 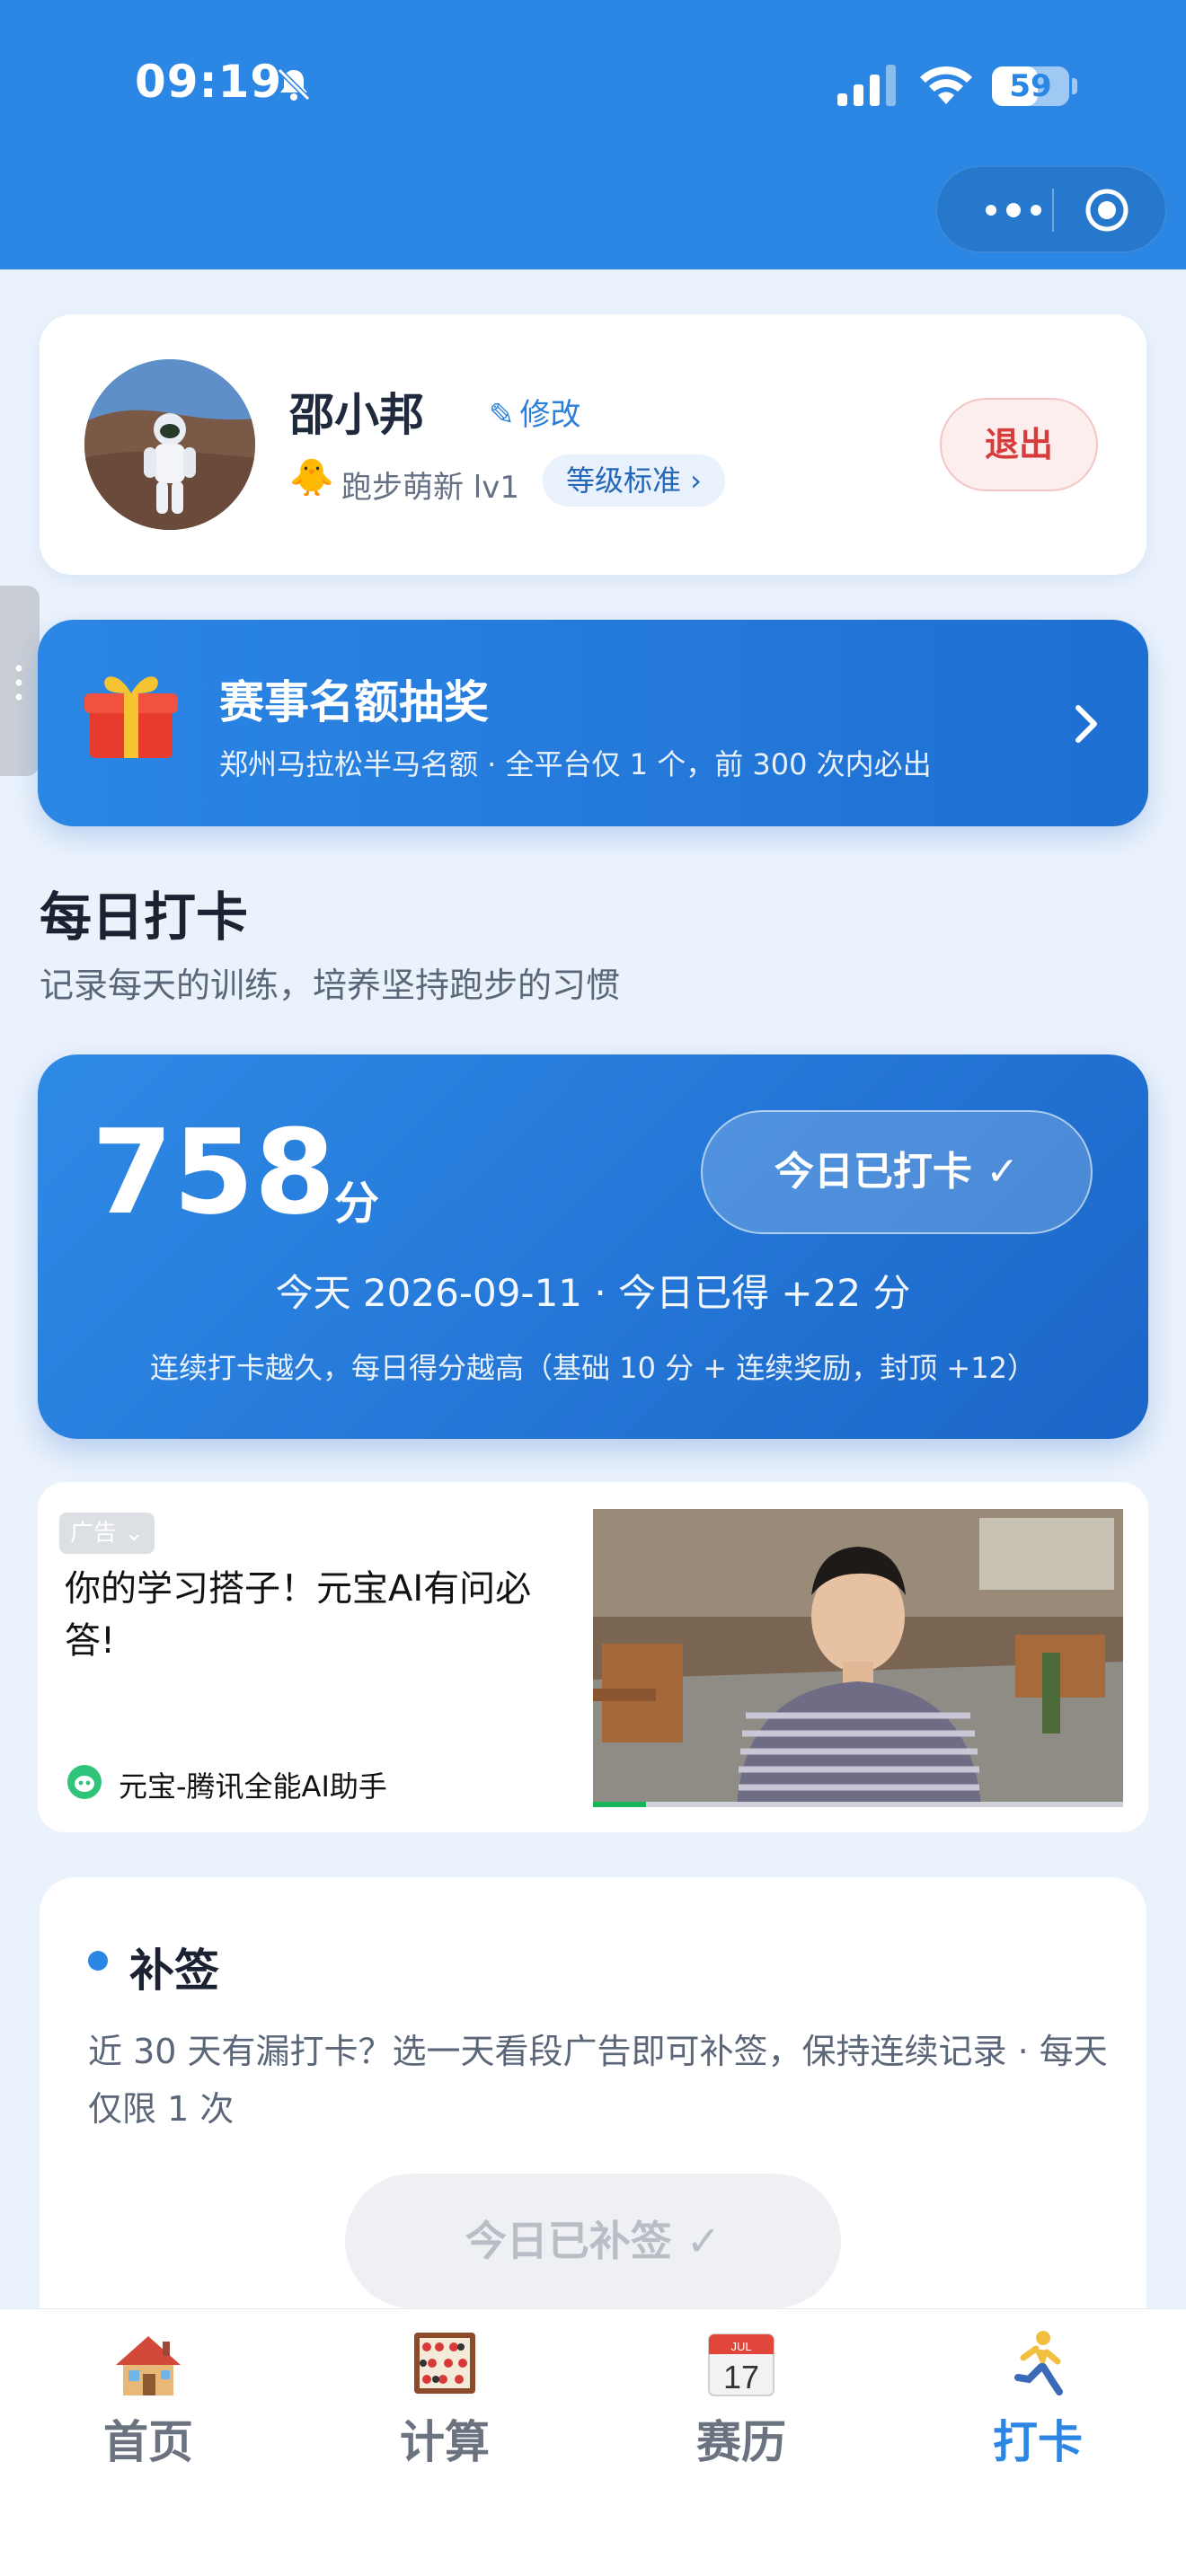 I want to click on capsule-divider, so click(x=1053, y=210).